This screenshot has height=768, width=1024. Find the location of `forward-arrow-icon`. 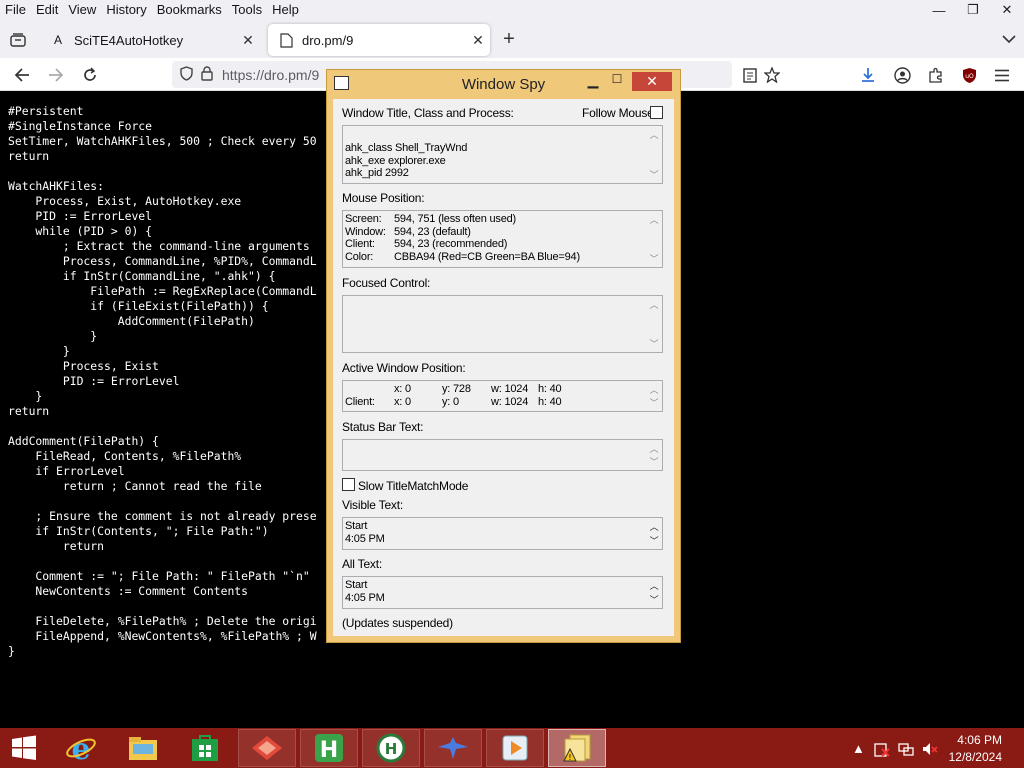

forward-arrow-icon is located at coordinates (56, 75).